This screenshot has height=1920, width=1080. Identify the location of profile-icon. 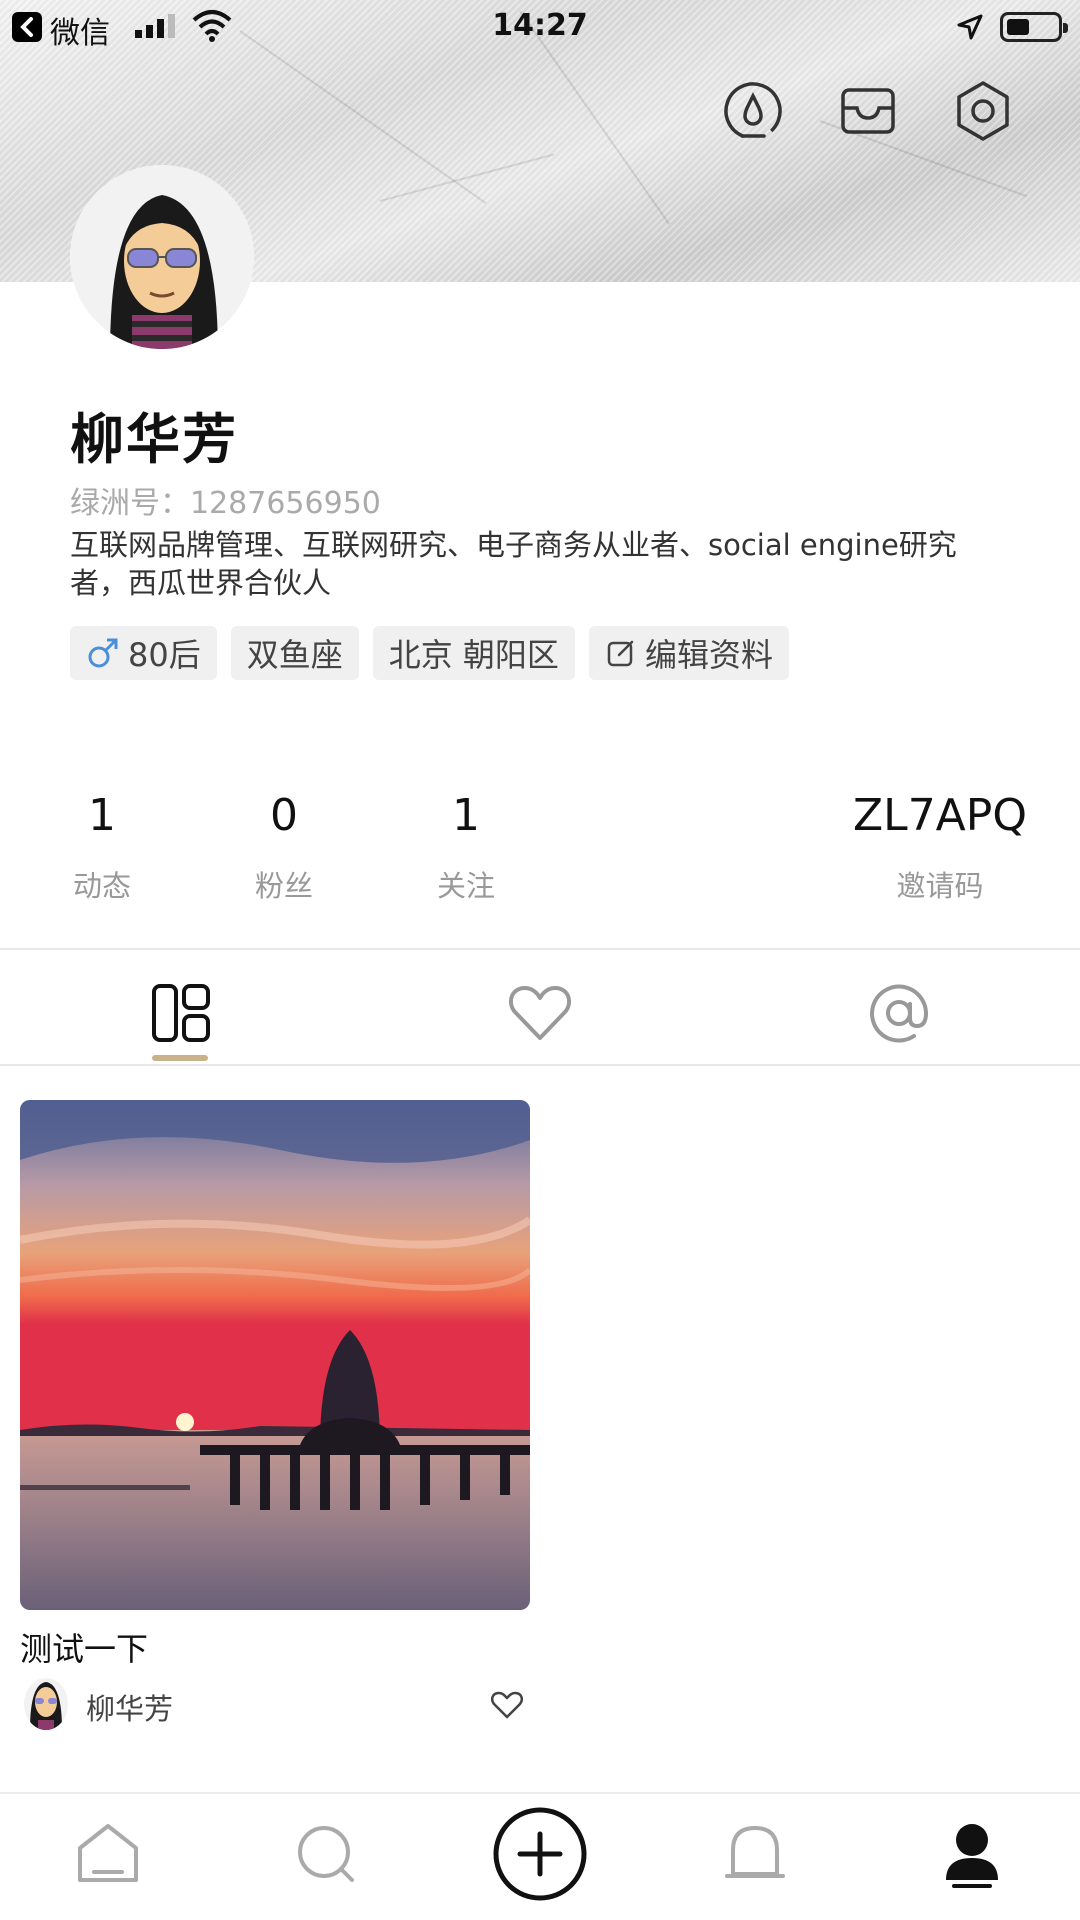
(972, 1854).